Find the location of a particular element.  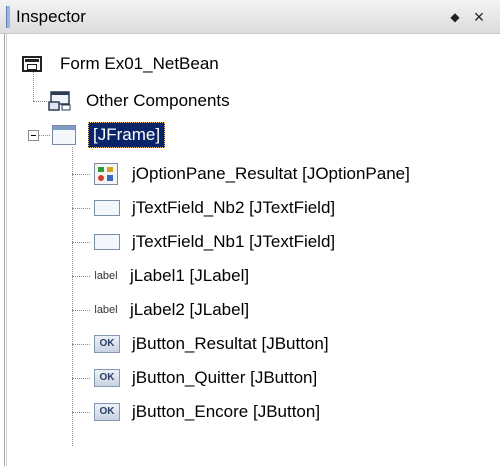

tree-node-jbutton-resultat: OK jButton_Resultat [JButton] is located at coordinates (211, 344).